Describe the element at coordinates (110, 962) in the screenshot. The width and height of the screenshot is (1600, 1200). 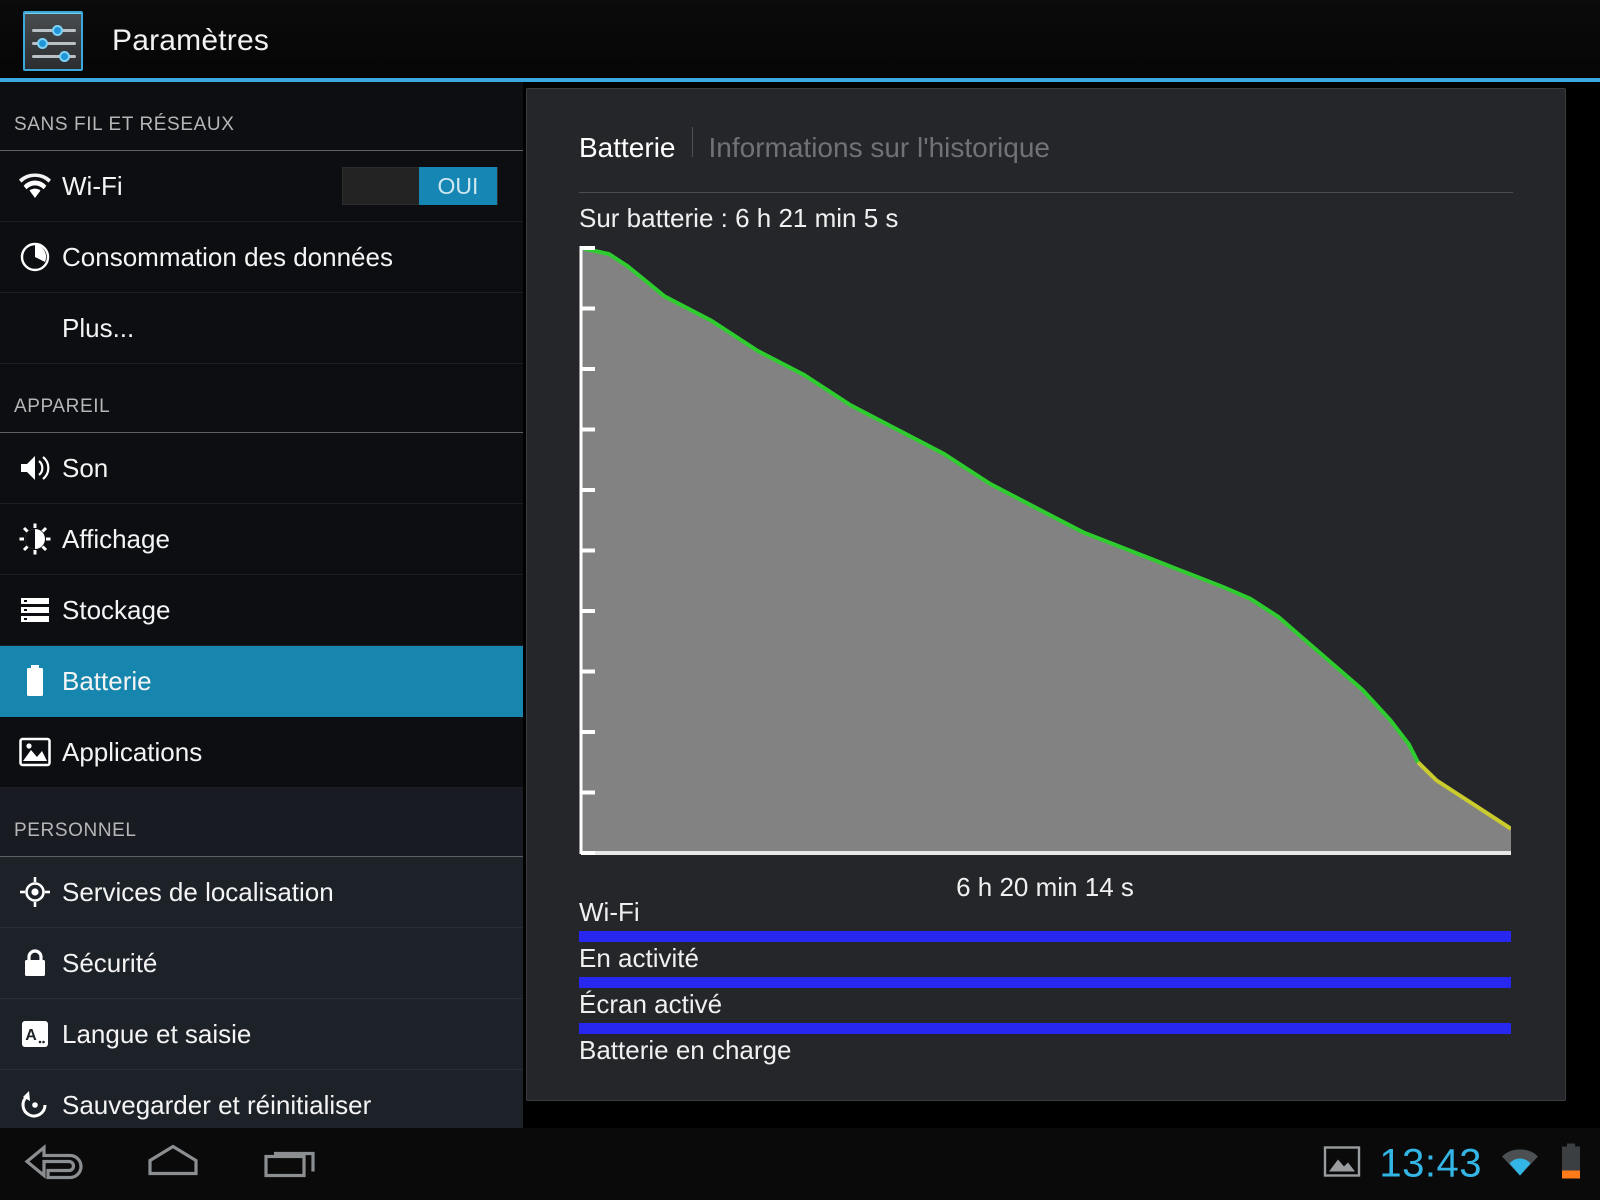
I see `sidebar-item-label: Sécurité` at that location.